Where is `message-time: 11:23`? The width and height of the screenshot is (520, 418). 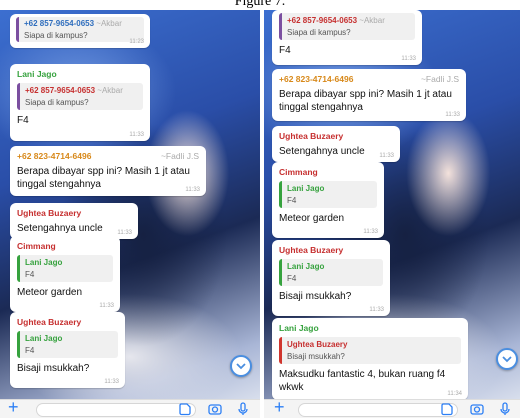 message-time: 11:23 is located at coordinates (136, 42).